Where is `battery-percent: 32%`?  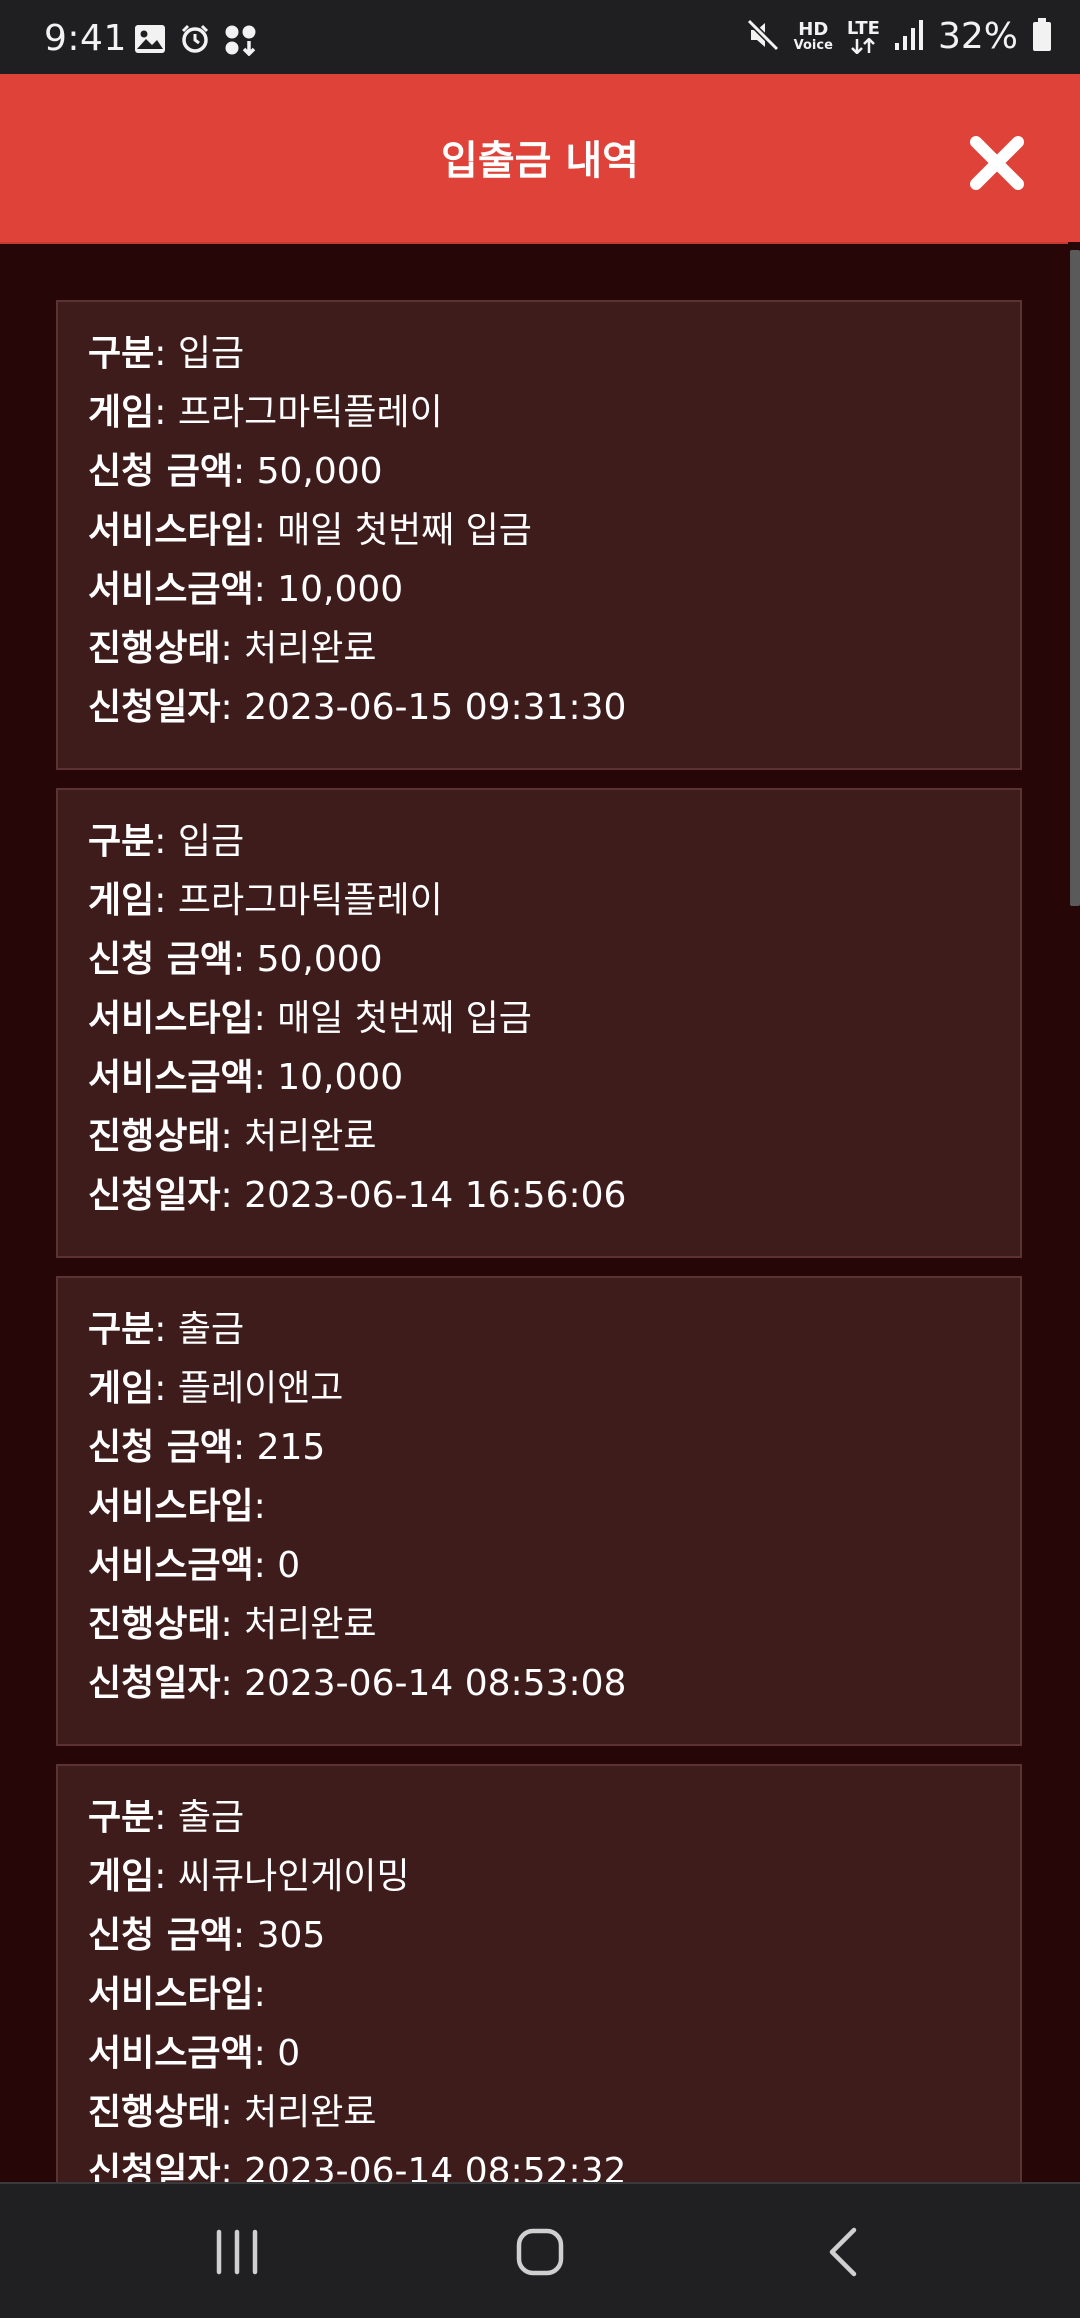 battery-percent: 32% is located at coordinates (977, 36).